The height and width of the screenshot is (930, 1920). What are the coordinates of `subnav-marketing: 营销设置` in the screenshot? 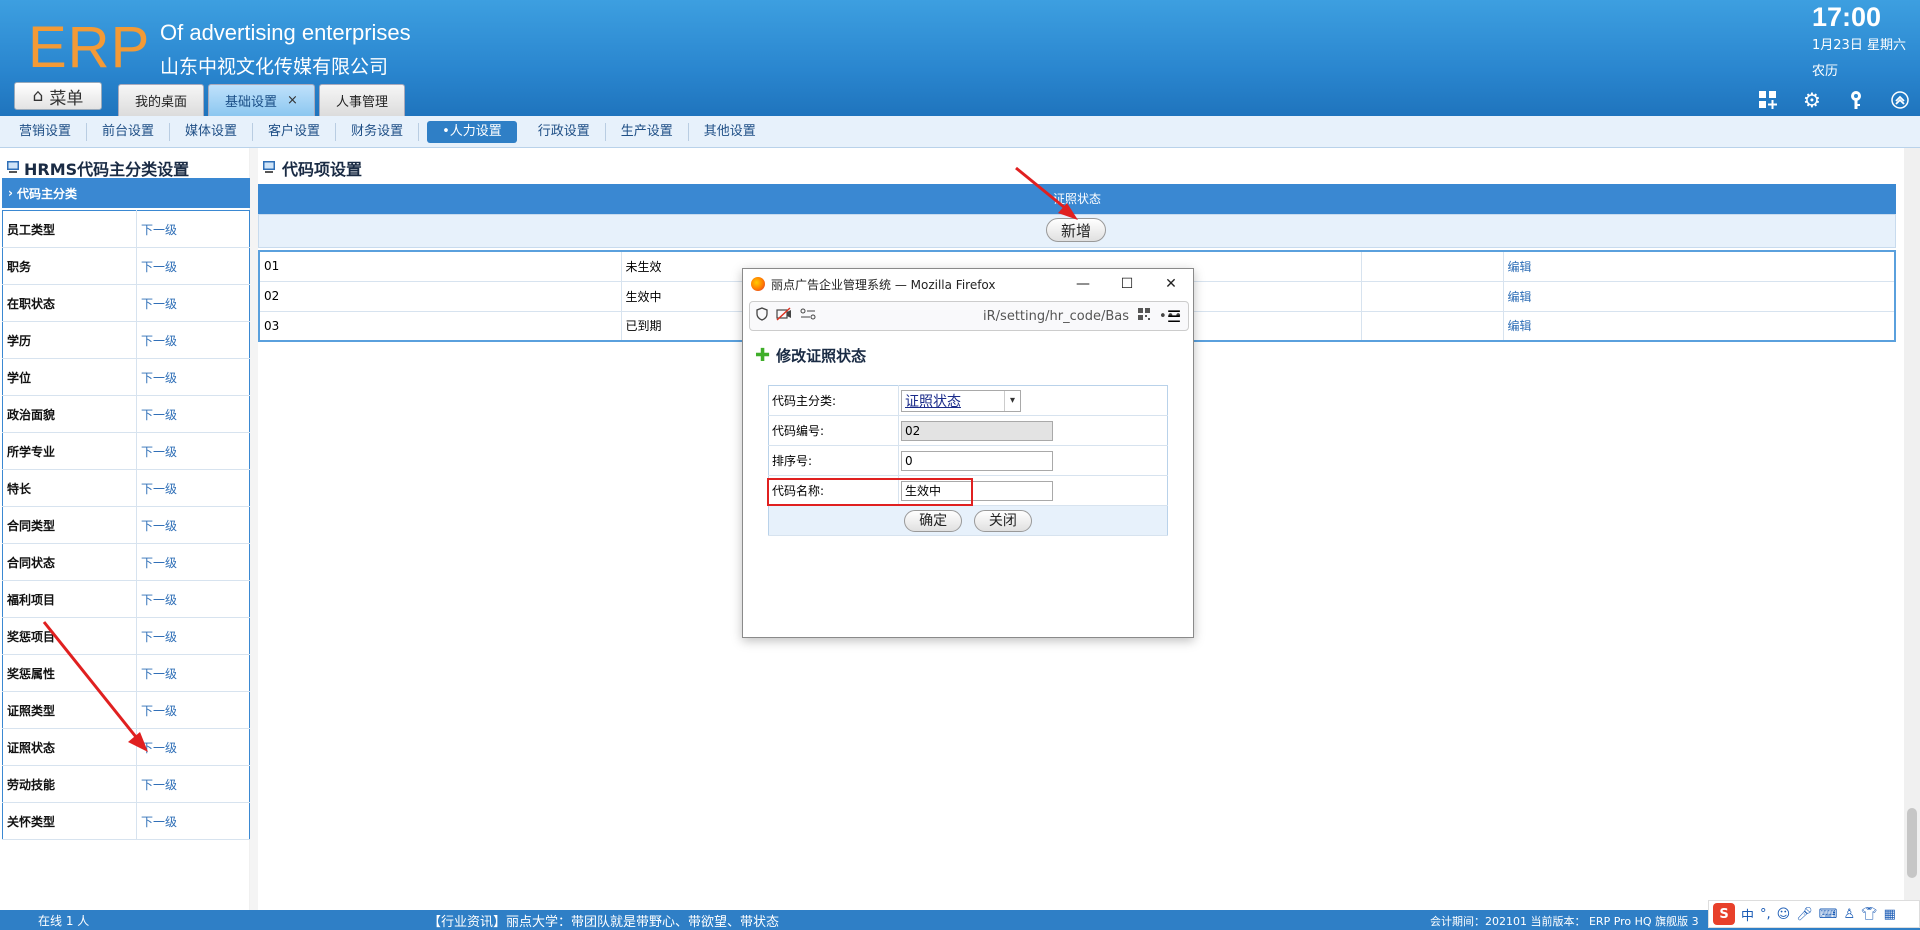 It's located at (46, 131).